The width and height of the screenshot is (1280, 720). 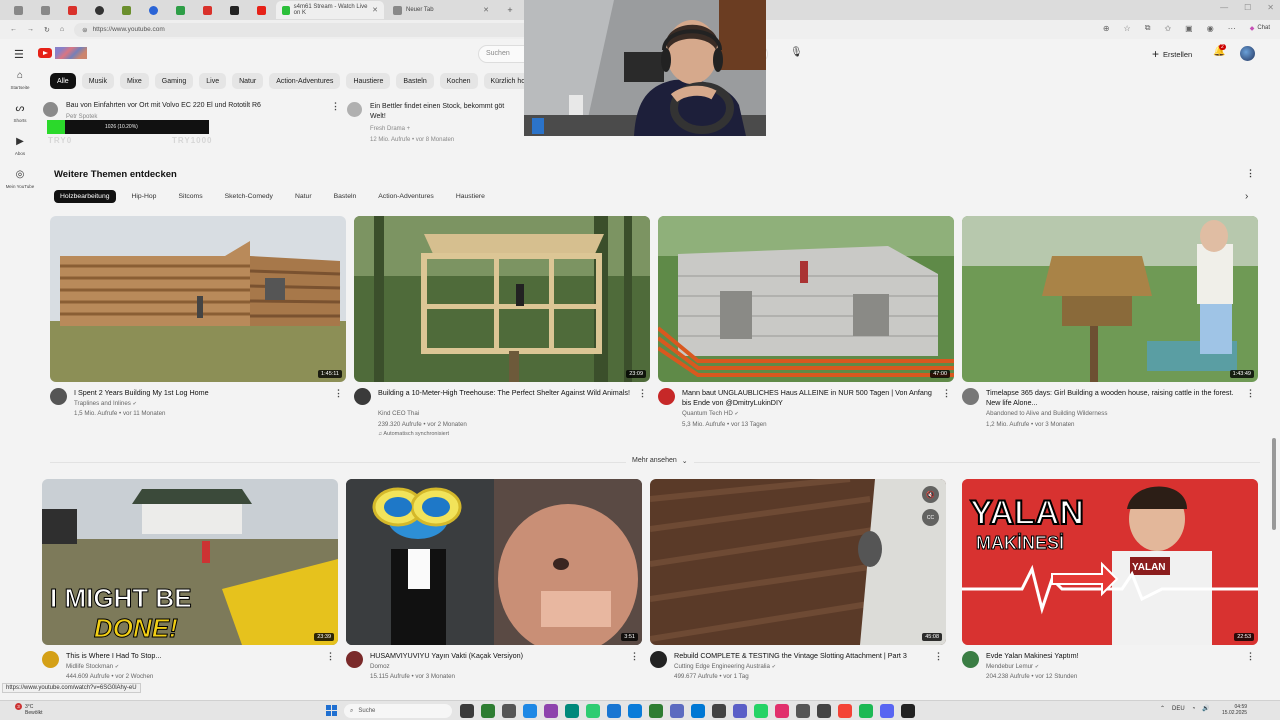 What do you see at coordinates (1110, 562) in the screenshot?
I see `video-thumbnail: YALAN MAKİNESİ YALAN 22:53` at bounding box center [1110, 562].